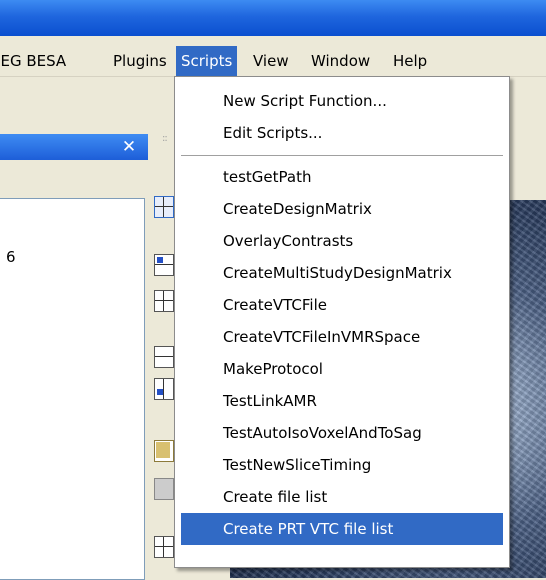 The height and width of the screenshot is (580, 546). I want to click on grid-icon, so click(163, 207).